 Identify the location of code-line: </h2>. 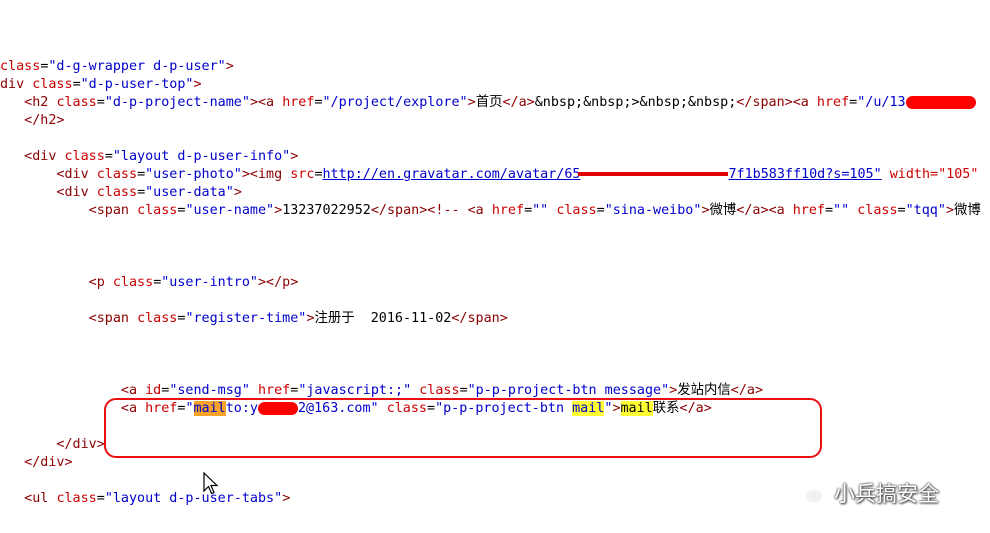
(32, 121).